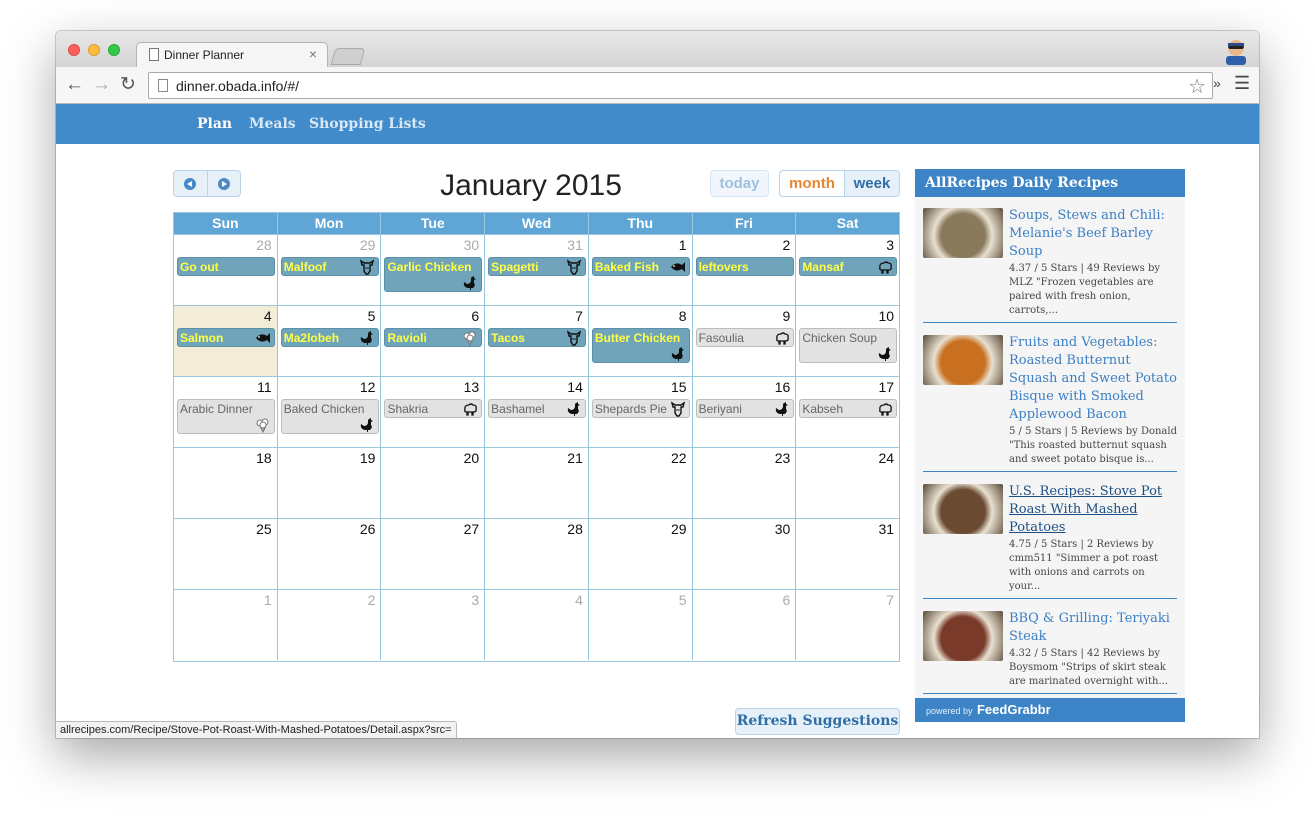 The height and width of the screenshot is (818, 1315). I want to click on calendar-day-cell: 22, so click(641, 483).